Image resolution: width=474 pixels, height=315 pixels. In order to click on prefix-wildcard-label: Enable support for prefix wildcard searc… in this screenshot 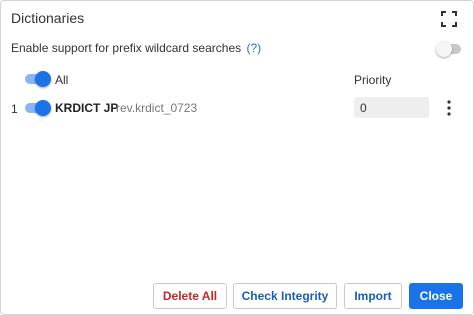, I will do `click(126, 48)`.